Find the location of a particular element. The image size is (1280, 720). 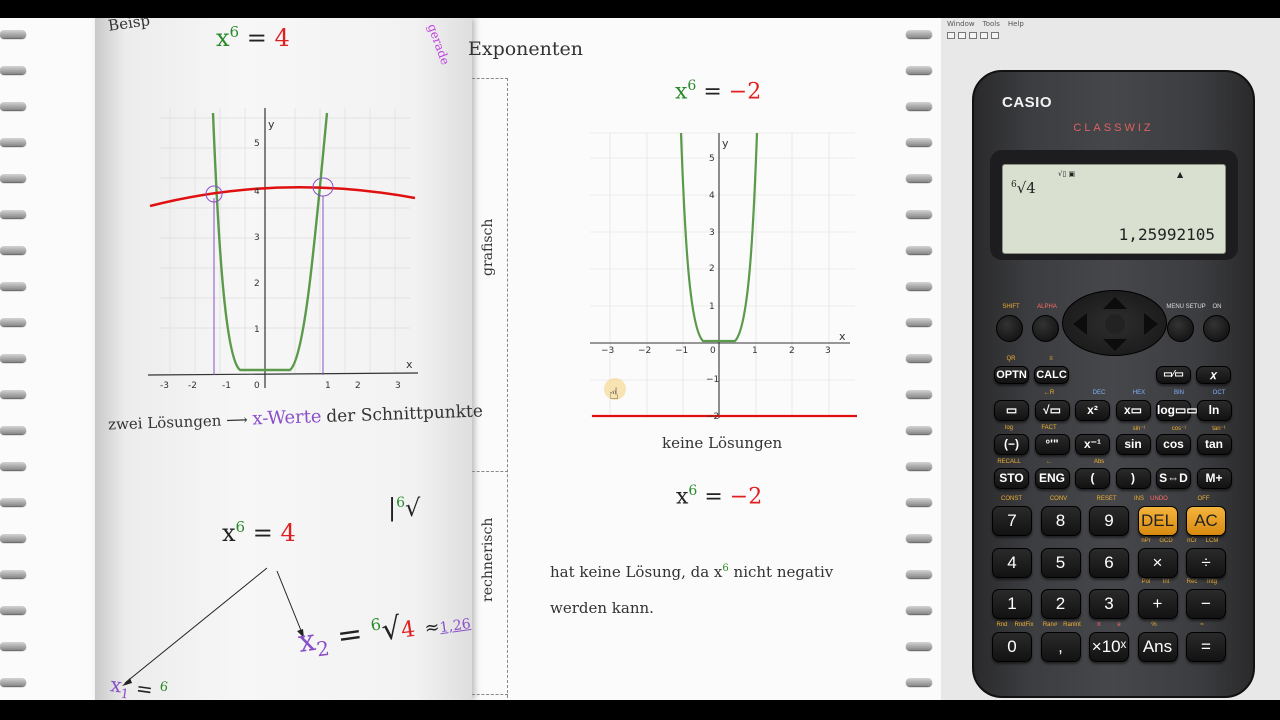

dpad-arrows-icon is located at coordinates (1115, 324).